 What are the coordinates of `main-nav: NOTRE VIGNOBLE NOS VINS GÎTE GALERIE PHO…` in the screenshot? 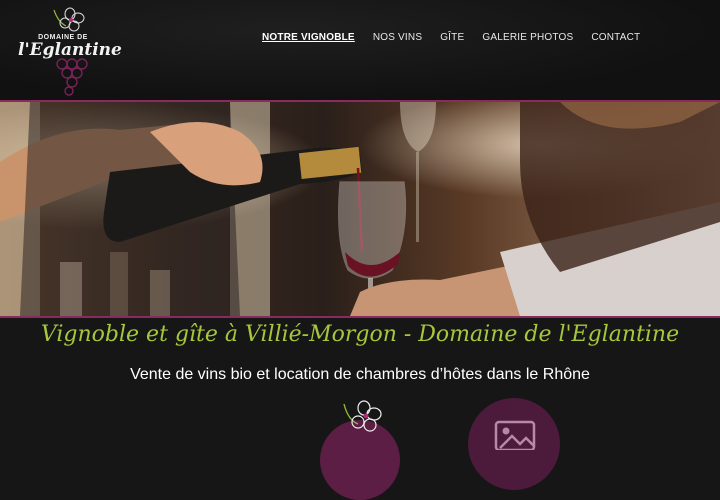 It's located at (460, 37).